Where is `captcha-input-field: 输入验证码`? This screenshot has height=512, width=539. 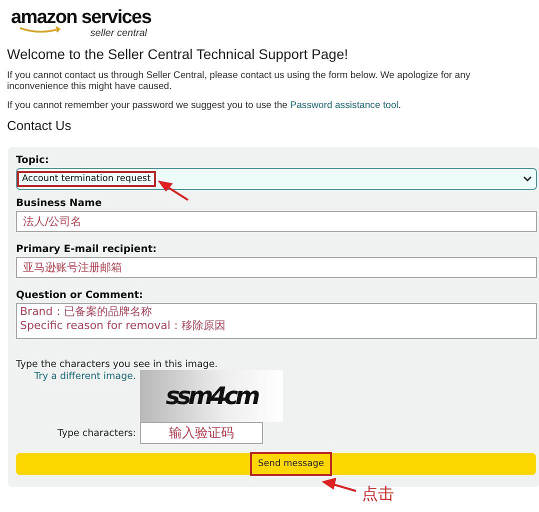 captcha-input-field: 输入验证码 is located at coordinates (201, 433).